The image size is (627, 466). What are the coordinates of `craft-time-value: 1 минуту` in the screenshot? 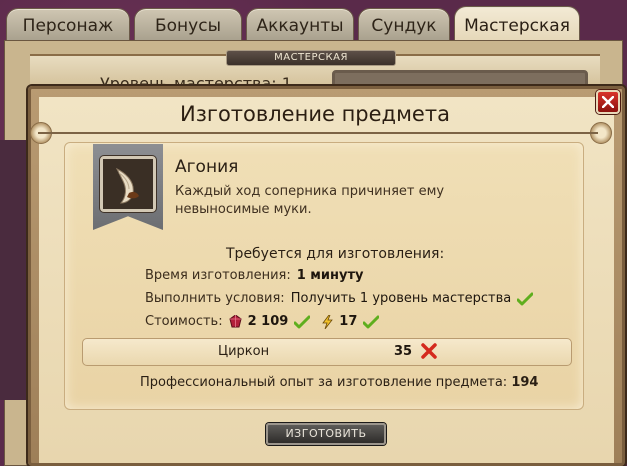 It's located at (330, 275).